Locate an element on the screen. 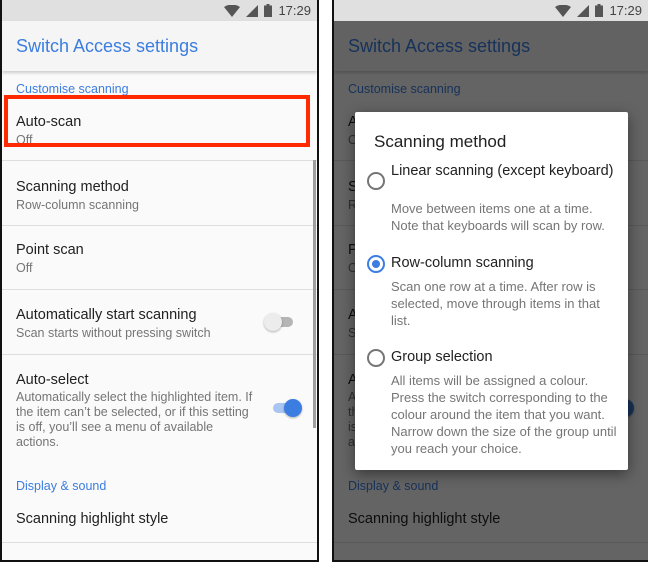  pref-scanning-highlight-style: Scanning highlight style is located at coordinates (159, 520).